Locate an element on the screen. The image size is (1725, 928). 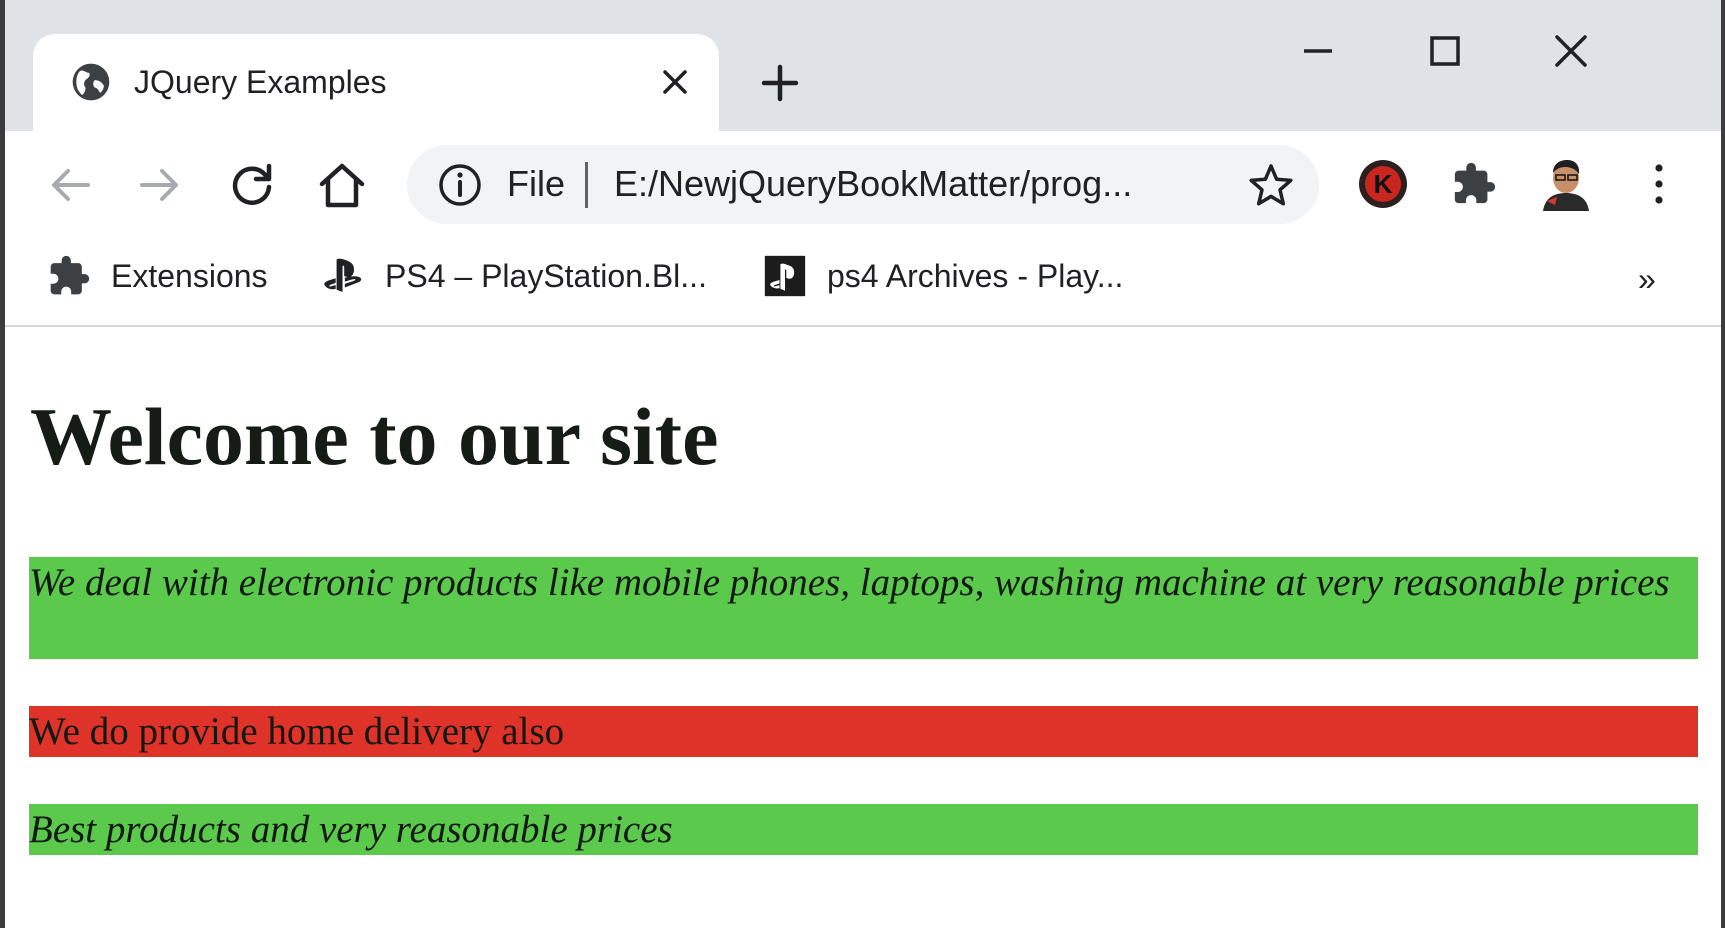
playstation-box-icon is located at coordinates (785, 276).